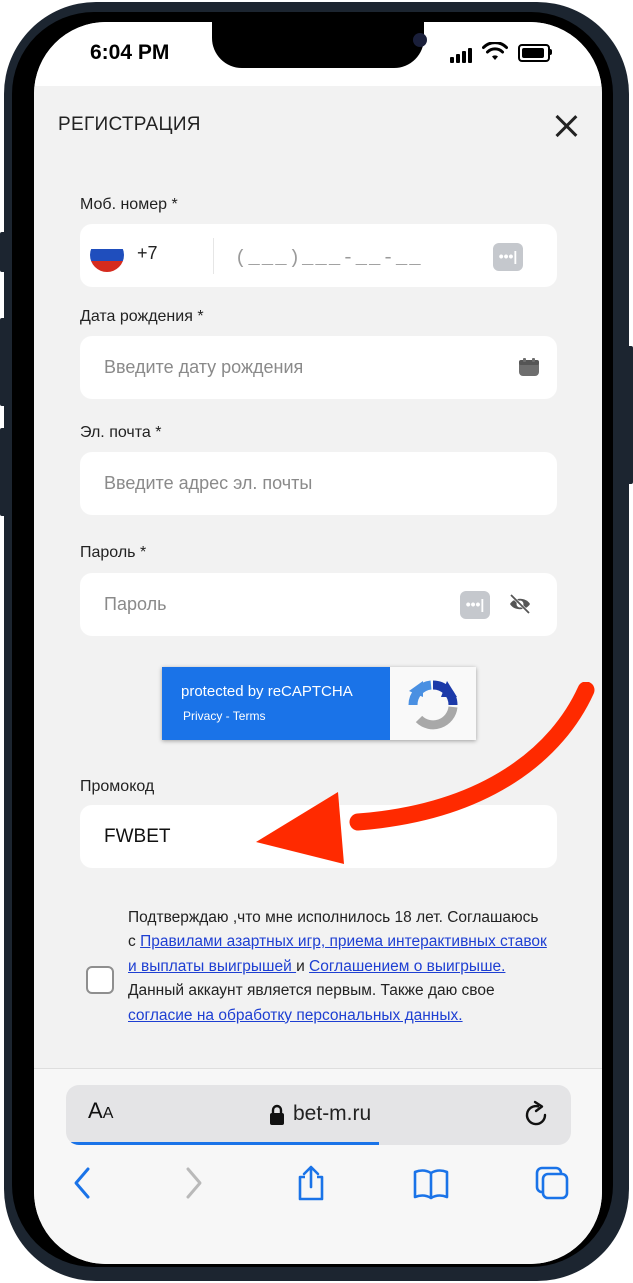 The height and width of the screenshot is (1283, 633). What do you see at coordinates (550, 52) in the screenshot?
I see `battery-cap` at bounding box center [550, 52].